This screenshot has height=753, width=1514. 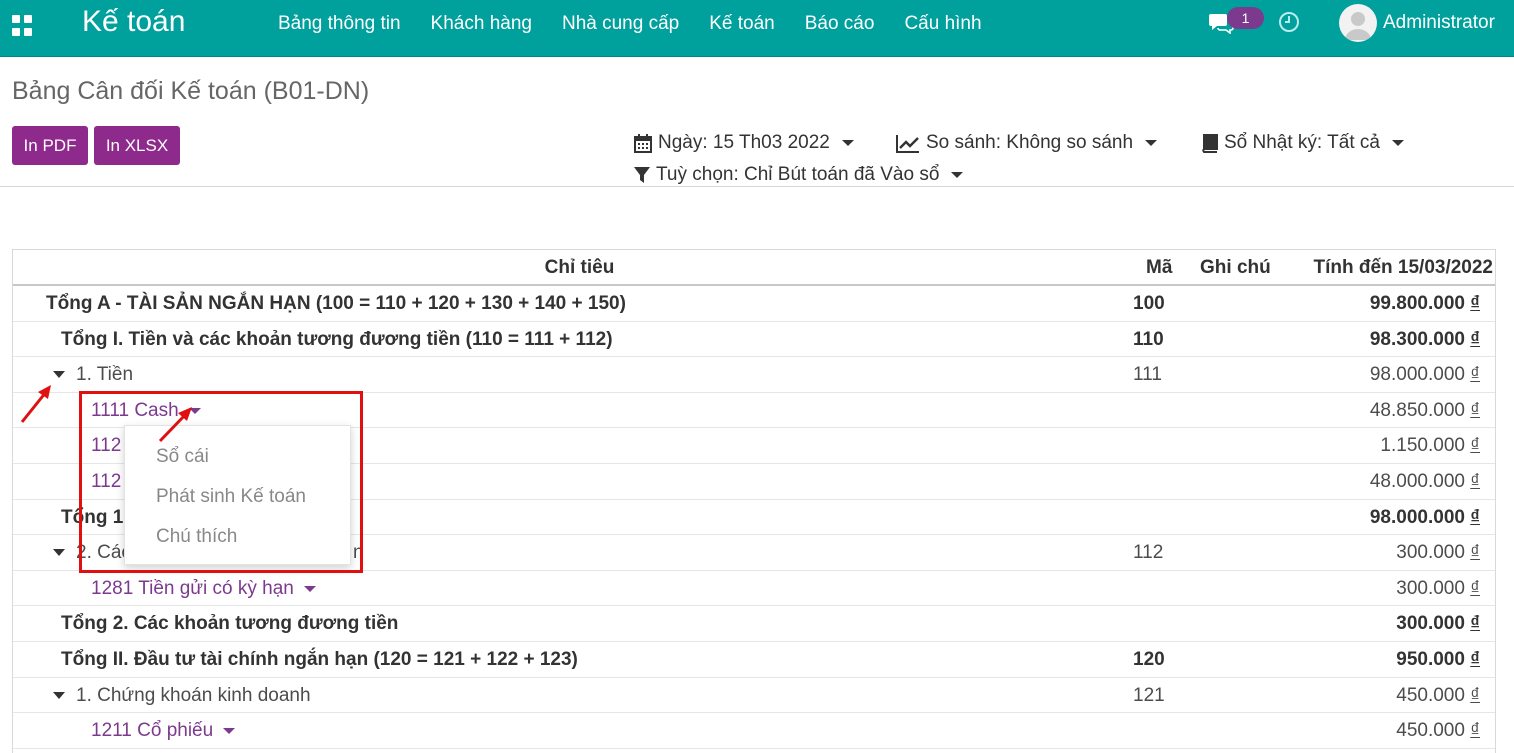 I want to click on page-title: Bảng Cân đối Kế toán (B01-DN), so click(x=191, y=91).